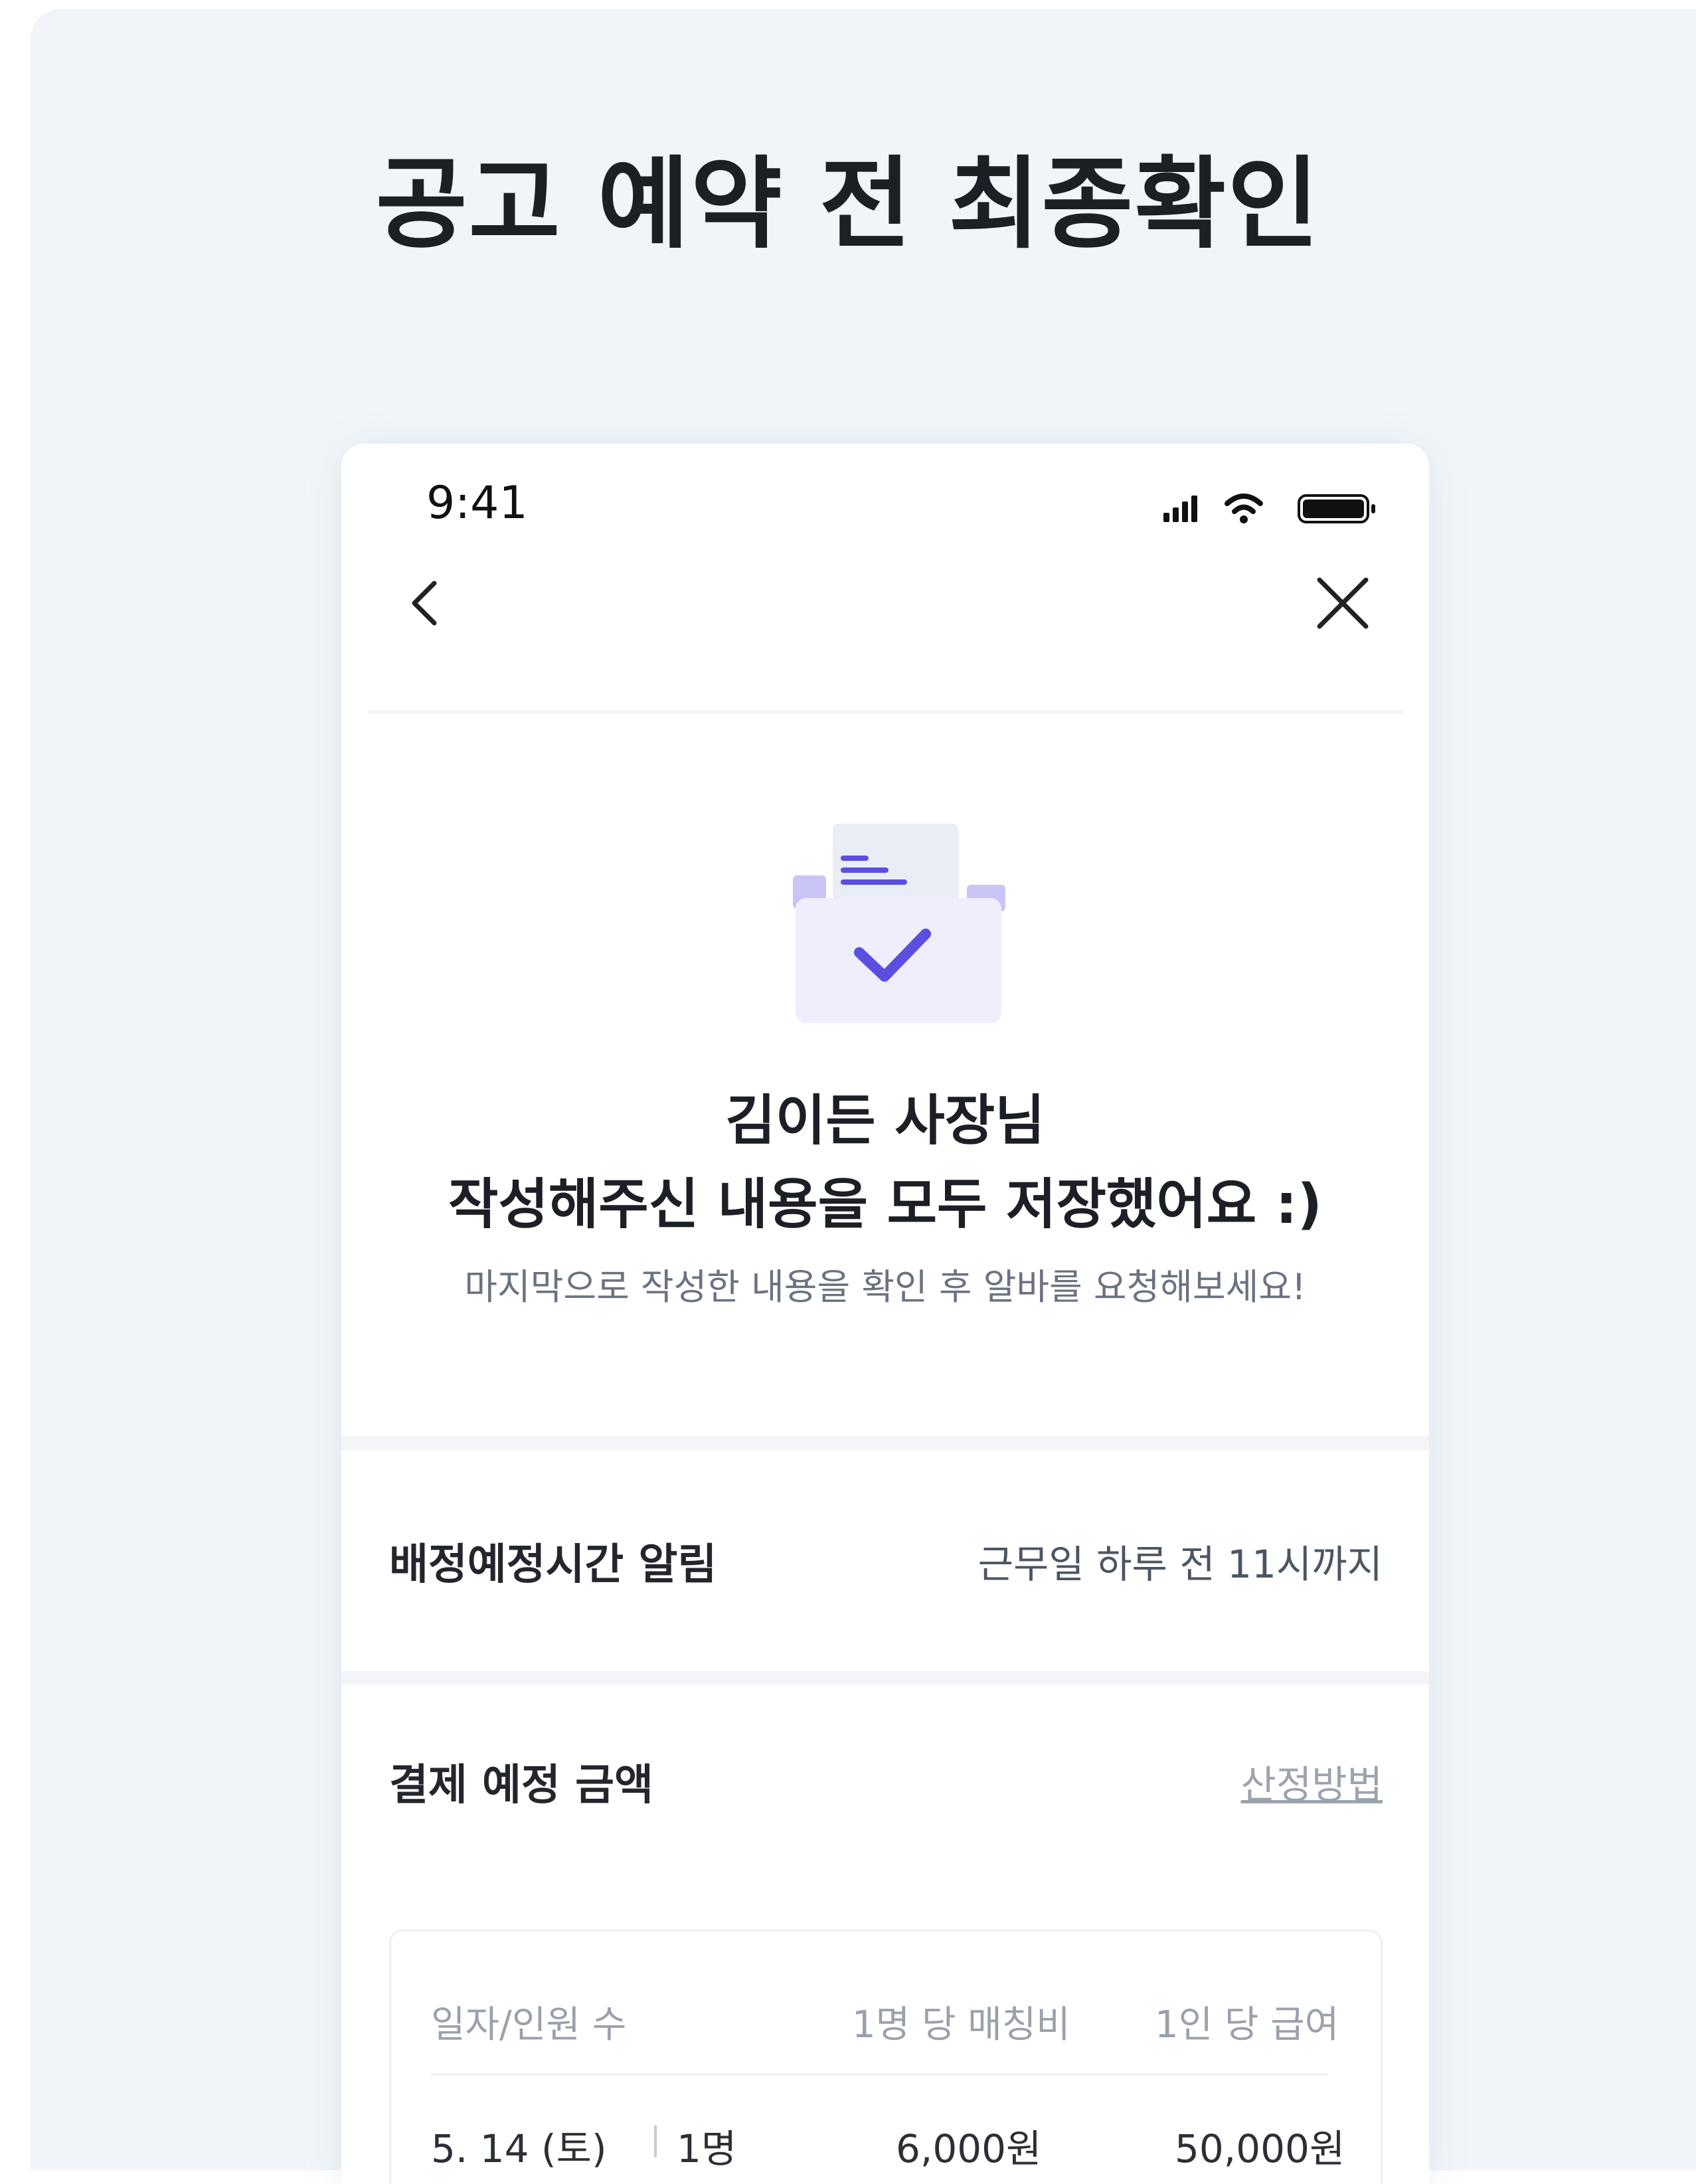 This screenshot has height=2184, width=1696. What do you see at coordinates (1336, 508) in the screenshot?
I see `battery-icon` at bounding box center [1336, 508].